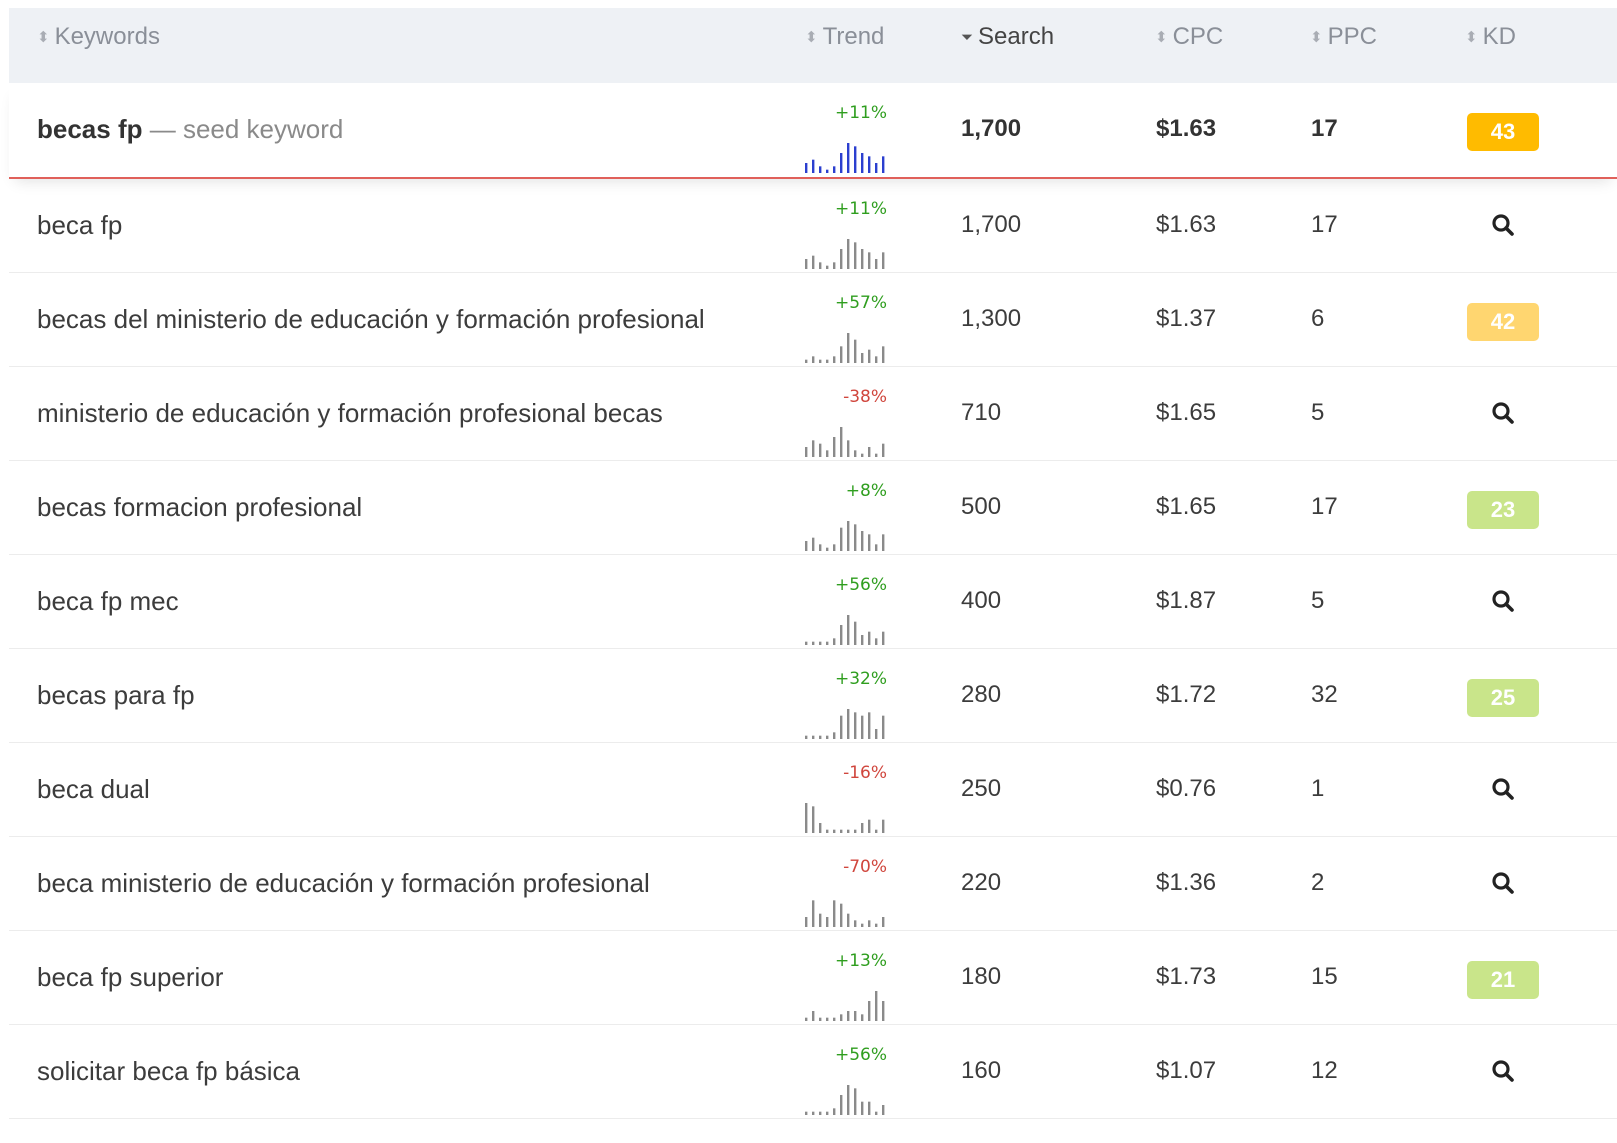  I want to click on trend-percent: +13%, so click(860, 961).